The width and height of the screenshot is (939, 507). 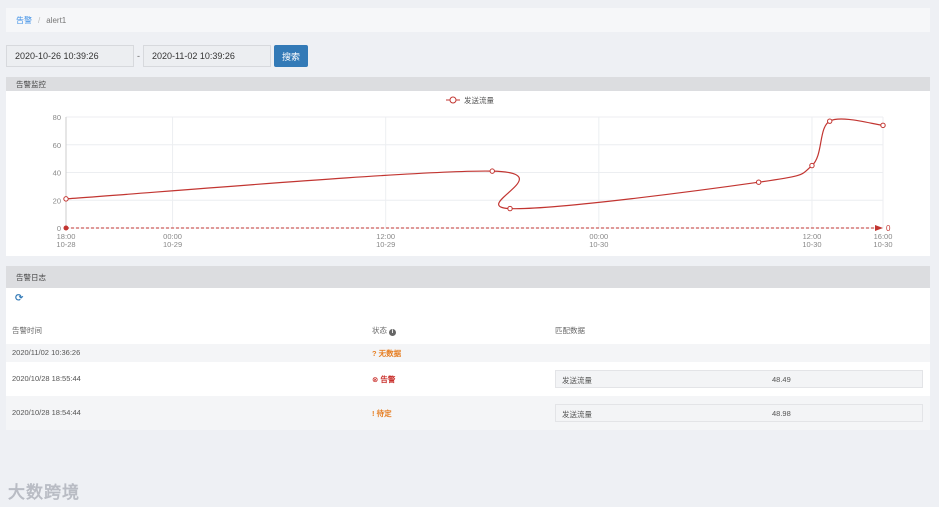 I want to click on legend-marker, so click(x=453, y=100).